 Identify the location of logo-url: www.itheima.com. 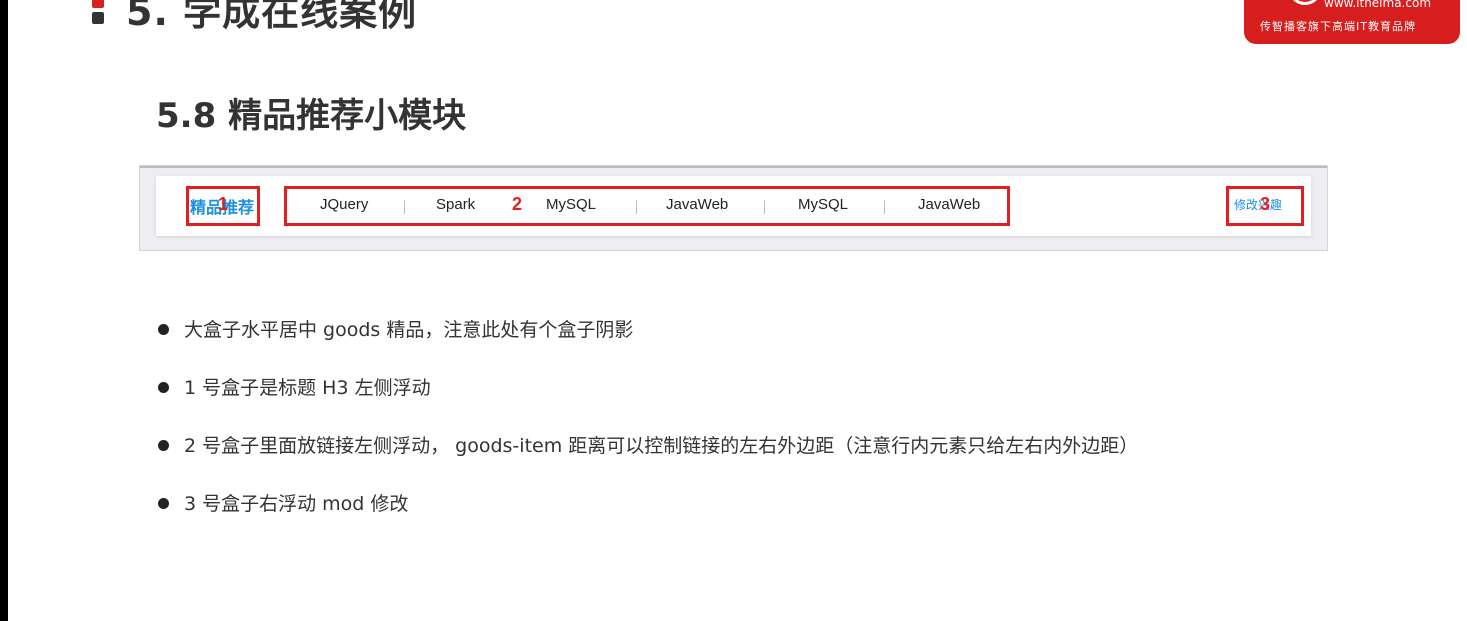
(1378, 5).